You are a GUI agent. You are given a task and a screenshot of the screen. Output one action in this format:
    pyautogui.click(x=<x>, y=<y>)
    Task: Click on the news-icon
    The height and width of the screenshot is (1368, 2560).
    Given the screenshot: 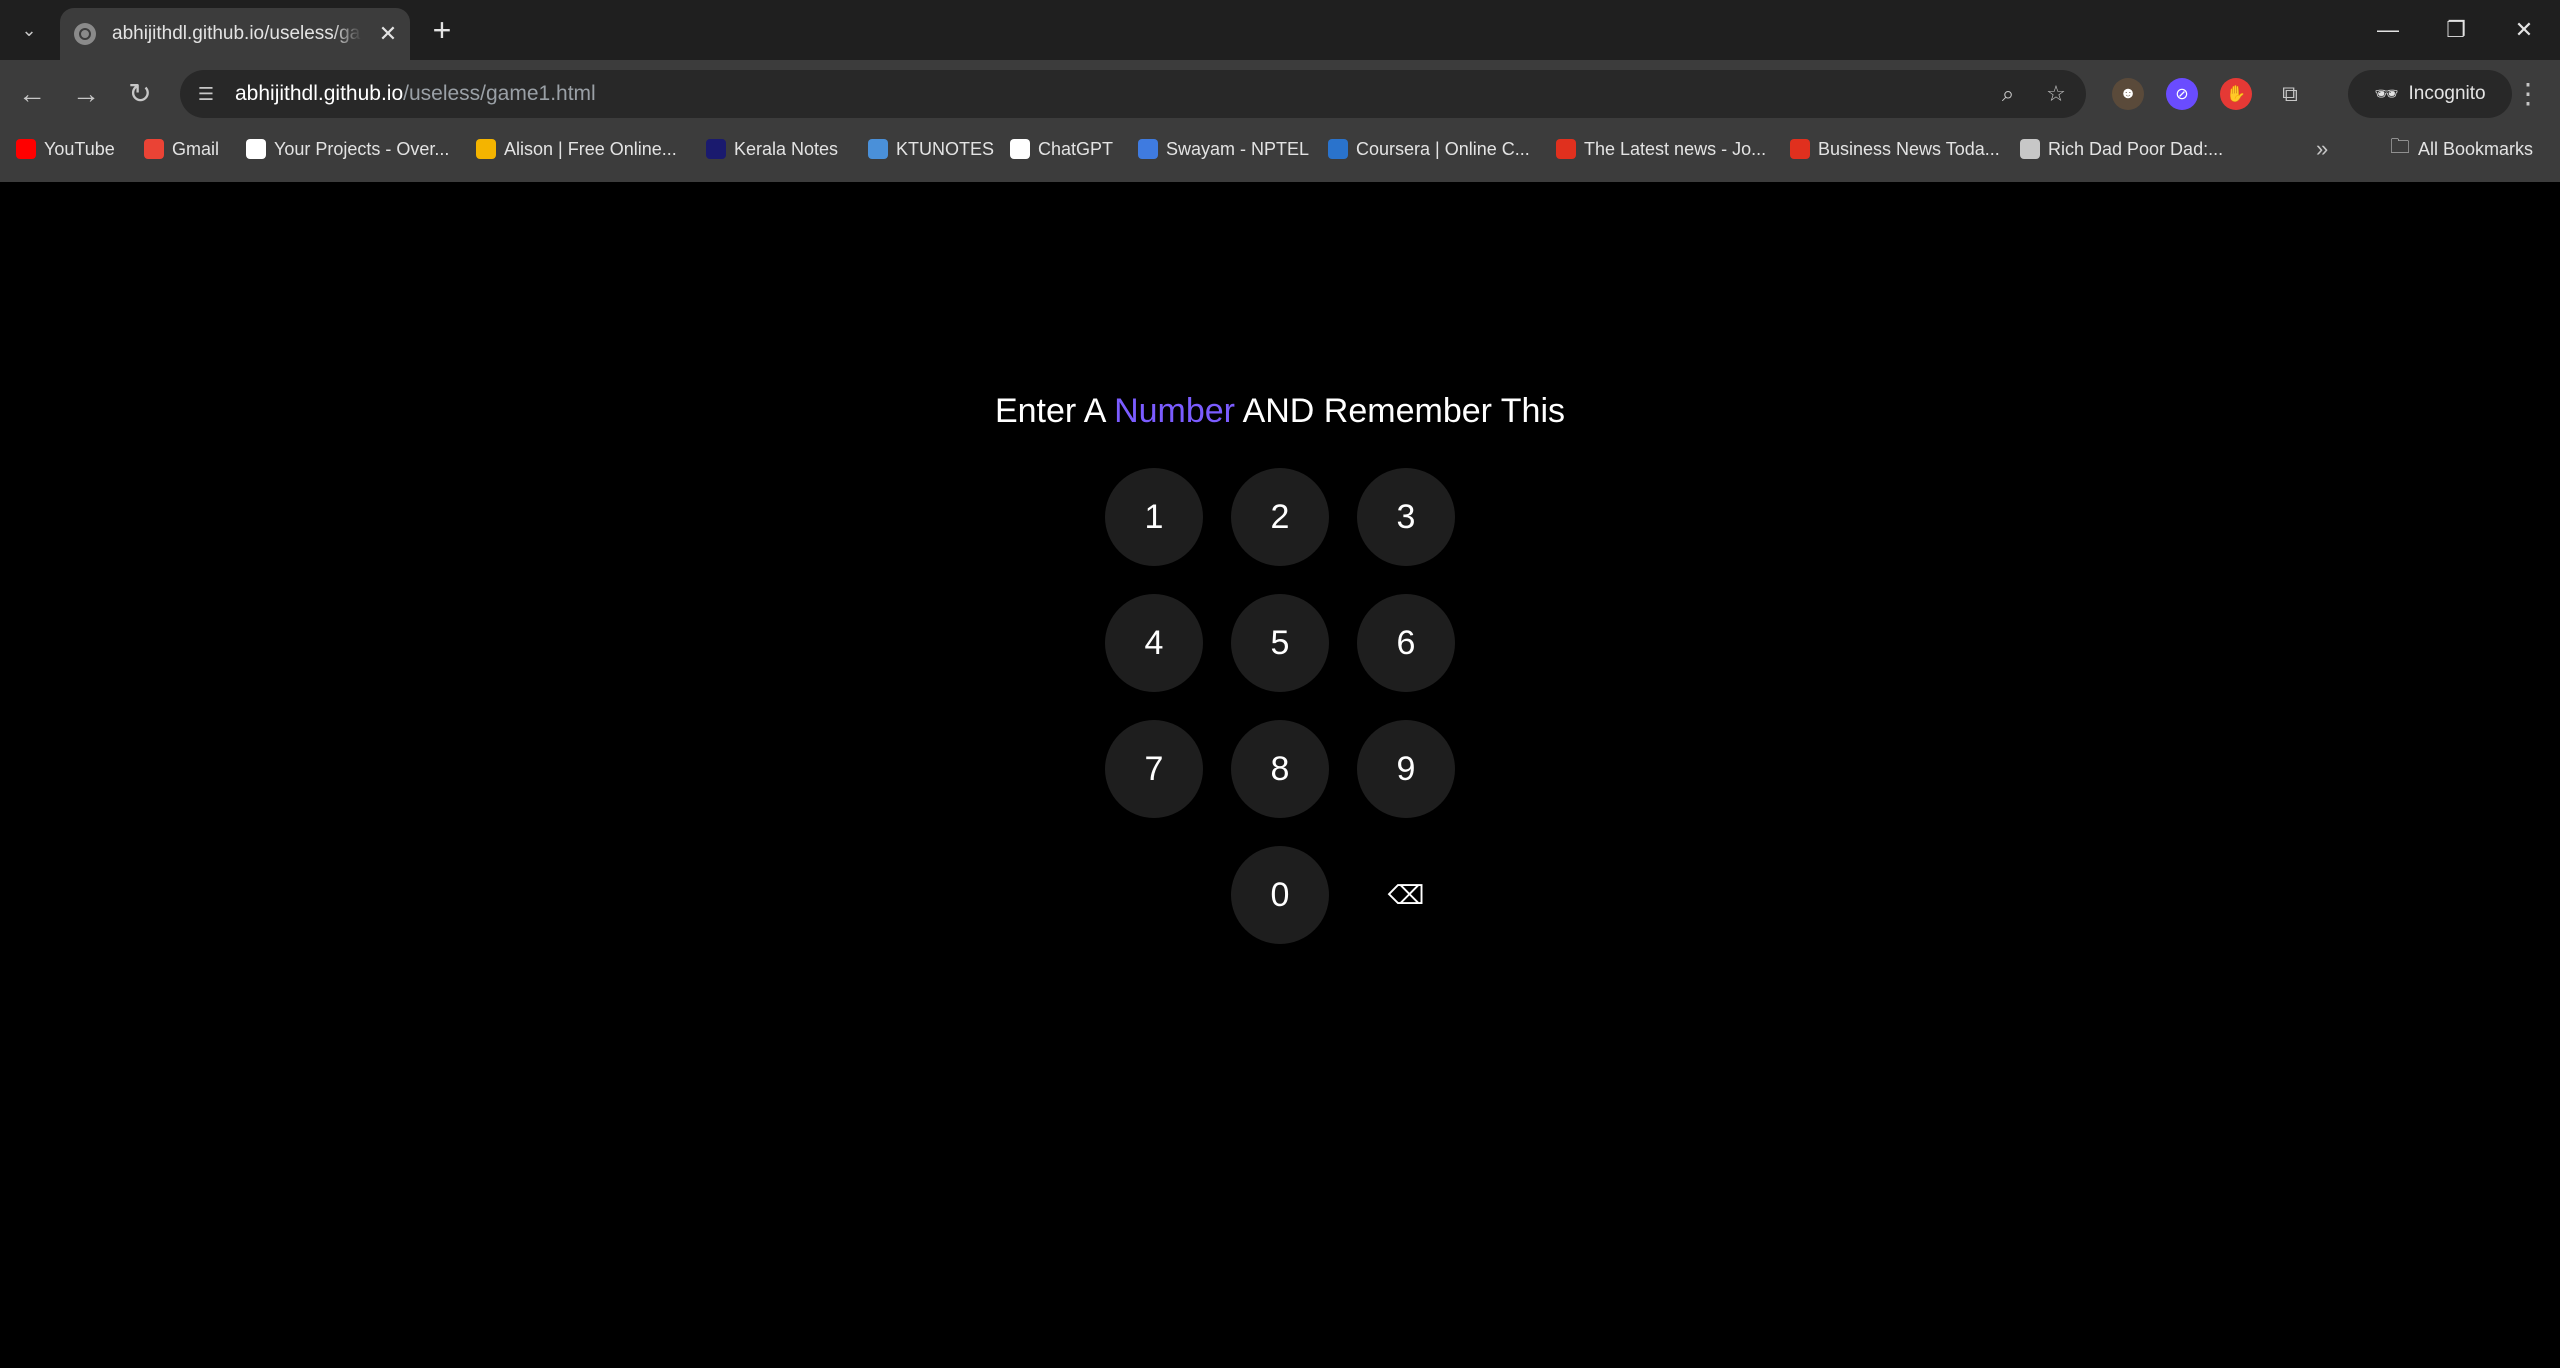 What is the action you would take?
    pyautogui.click(x=1566, y=149)
    